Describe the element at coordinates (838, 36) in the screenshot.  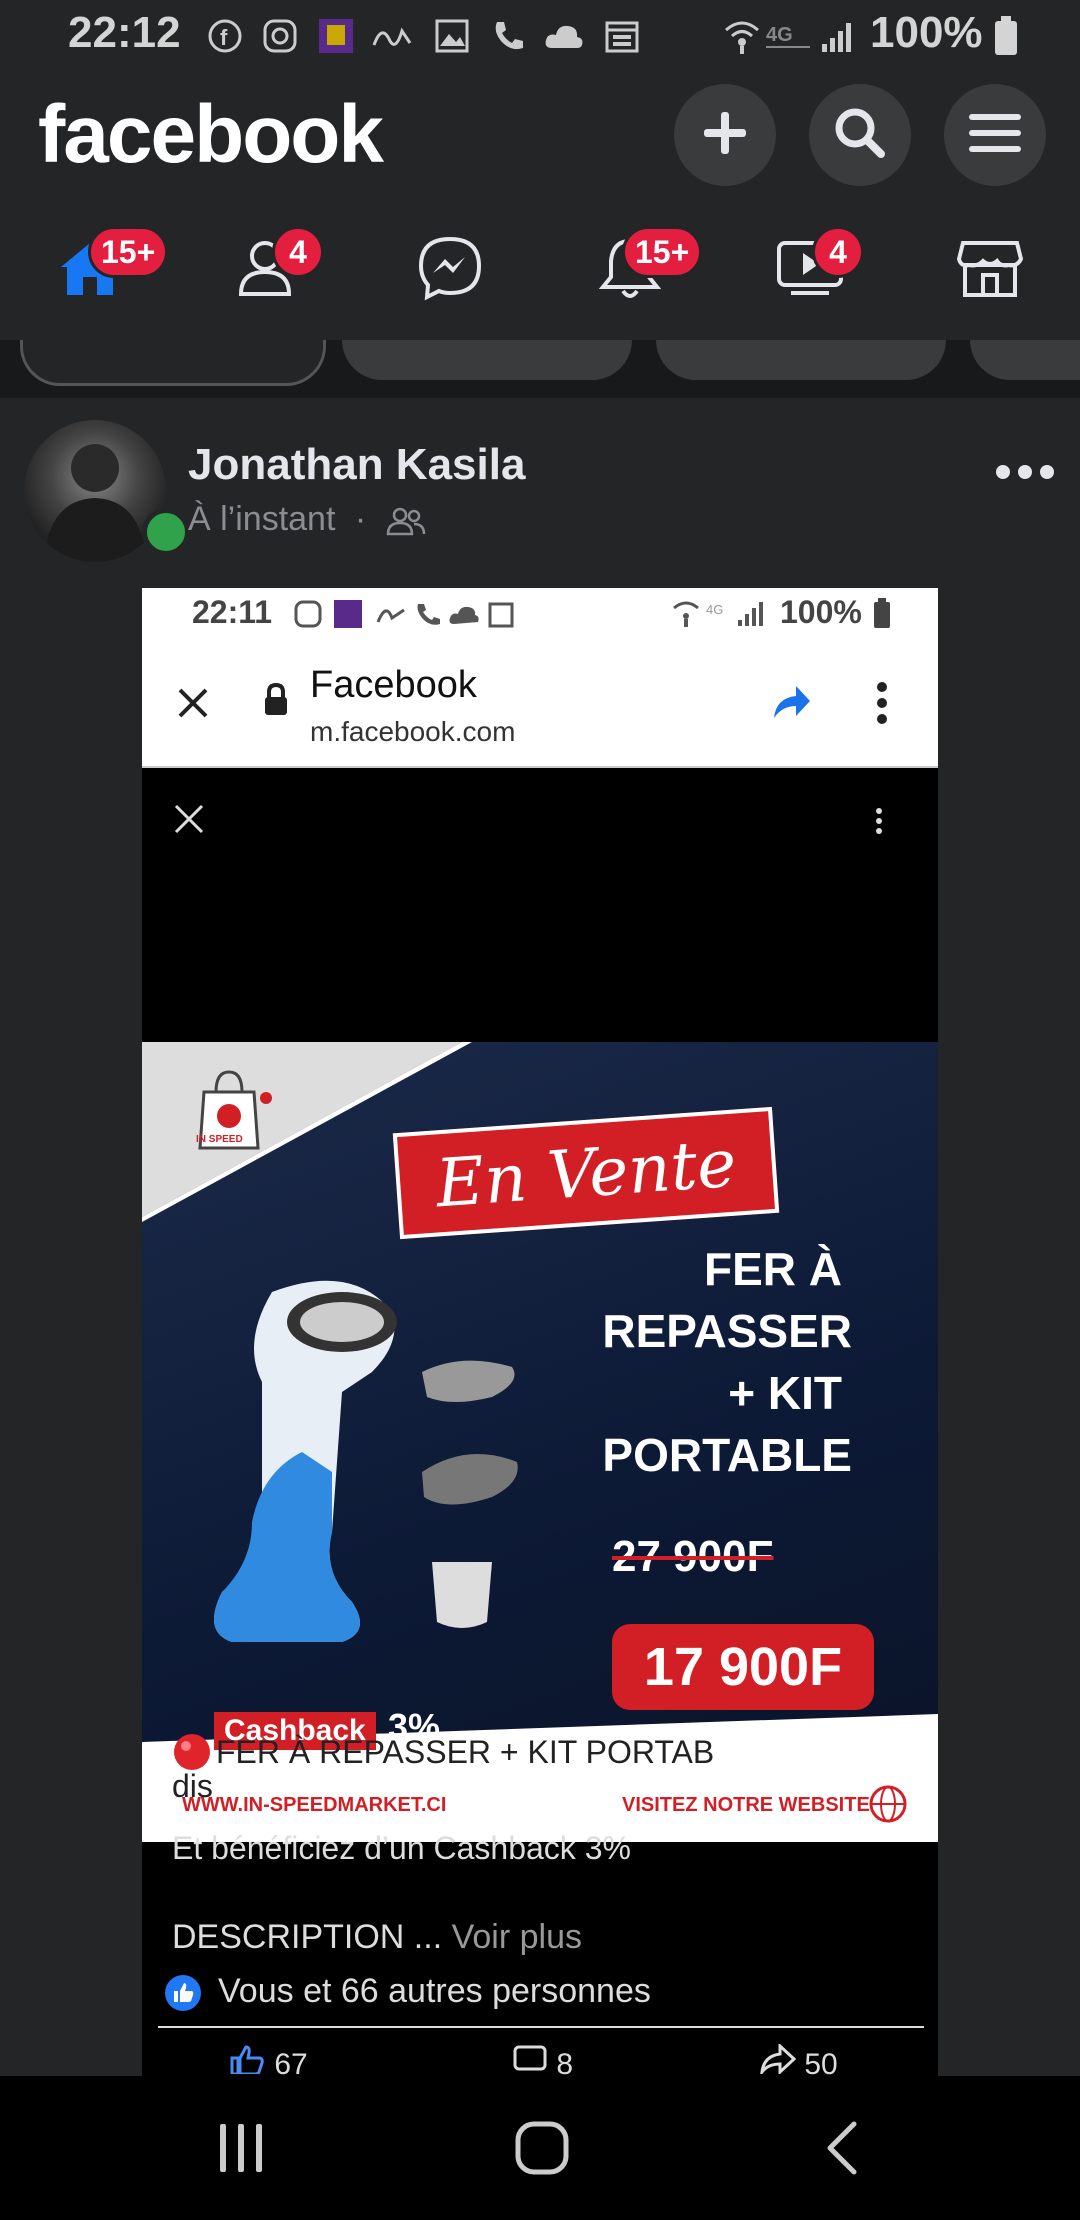
I see `signal-icon` at that location.